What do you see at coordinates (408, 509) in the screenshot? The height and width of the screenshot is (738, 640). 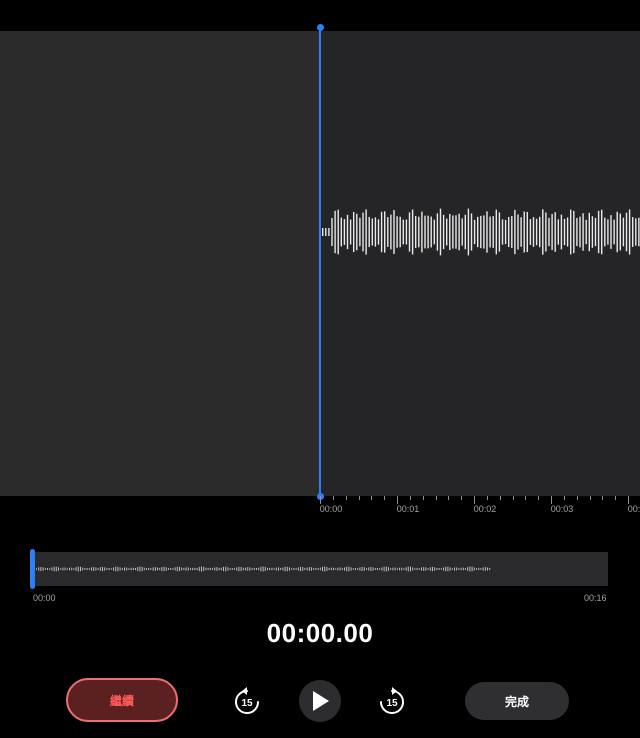 I see `ruler-label: 00:01` at bounding box center [408, 509].